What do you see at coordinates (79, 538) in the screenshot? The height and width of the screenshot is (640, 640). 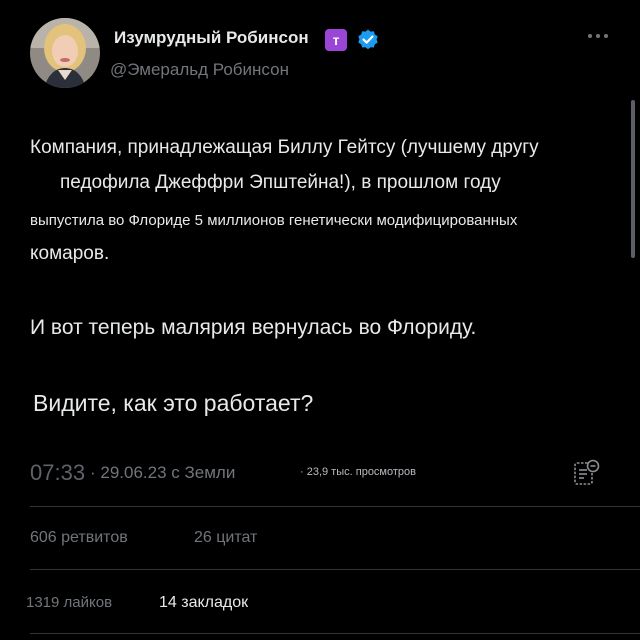 I see `retweets-count: 606 ретвитов` at bounding box center [79, 538].